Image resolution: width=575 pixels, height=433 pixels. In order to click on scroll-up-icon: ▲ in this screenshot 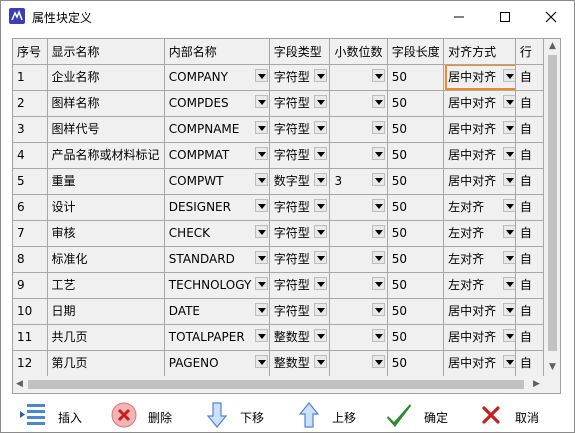, I will do `click(552, 46)`.